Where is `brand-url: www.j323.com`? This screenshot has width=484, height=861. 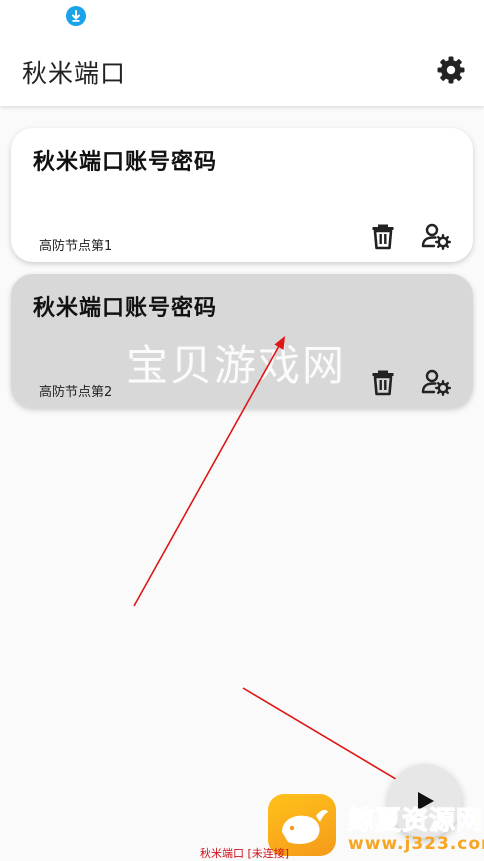
brand-url: www.j323.com is located at coordinates (416, 844).